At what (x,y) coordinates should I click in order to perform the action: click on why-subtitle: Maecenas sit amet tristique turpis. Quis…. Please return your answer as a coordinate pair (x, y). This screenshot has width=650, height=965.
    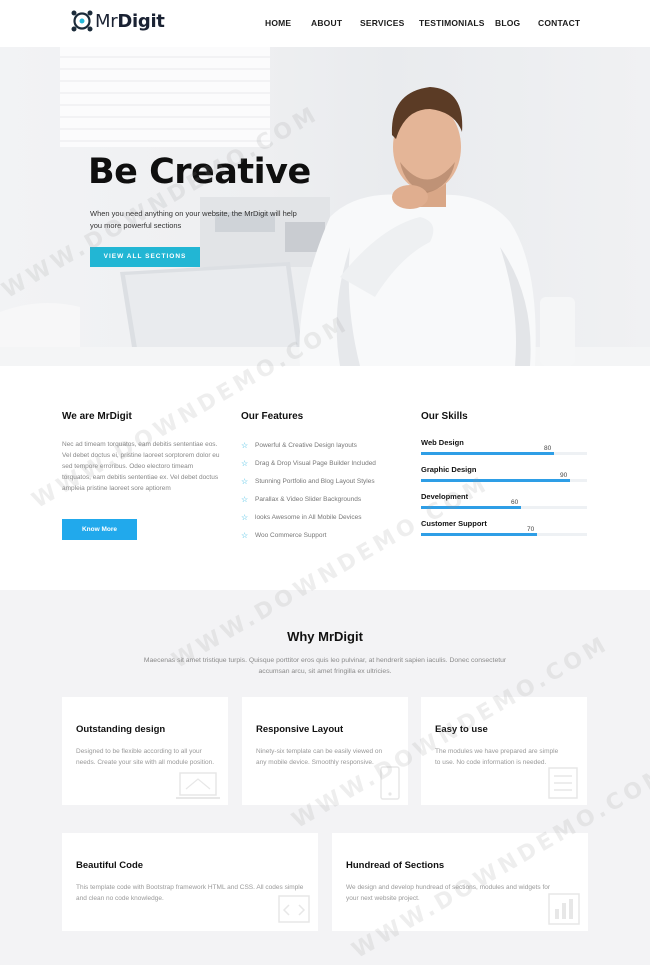
    Looking at the image, I should click on (325, 666).